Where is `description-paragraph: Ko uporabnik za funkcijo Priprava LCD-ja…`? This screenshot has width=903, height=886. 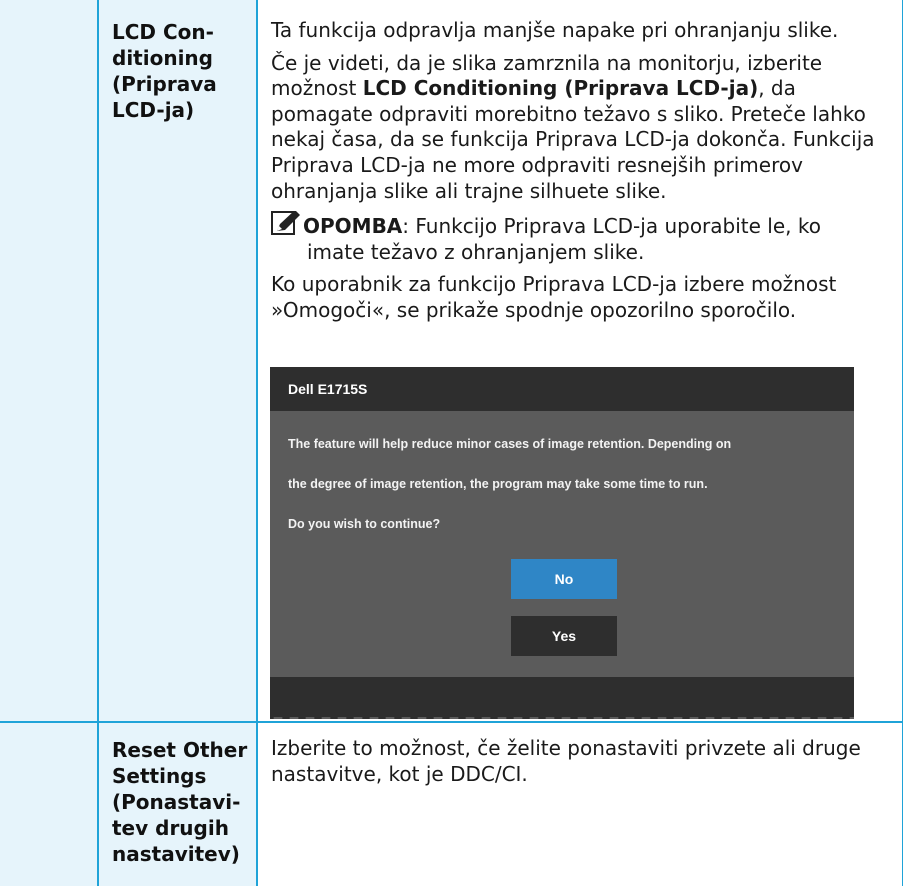 description-paragraph: Ko uporabnik za funkcijo Priprava LCD-ja… is located at coordinates (554, 297).